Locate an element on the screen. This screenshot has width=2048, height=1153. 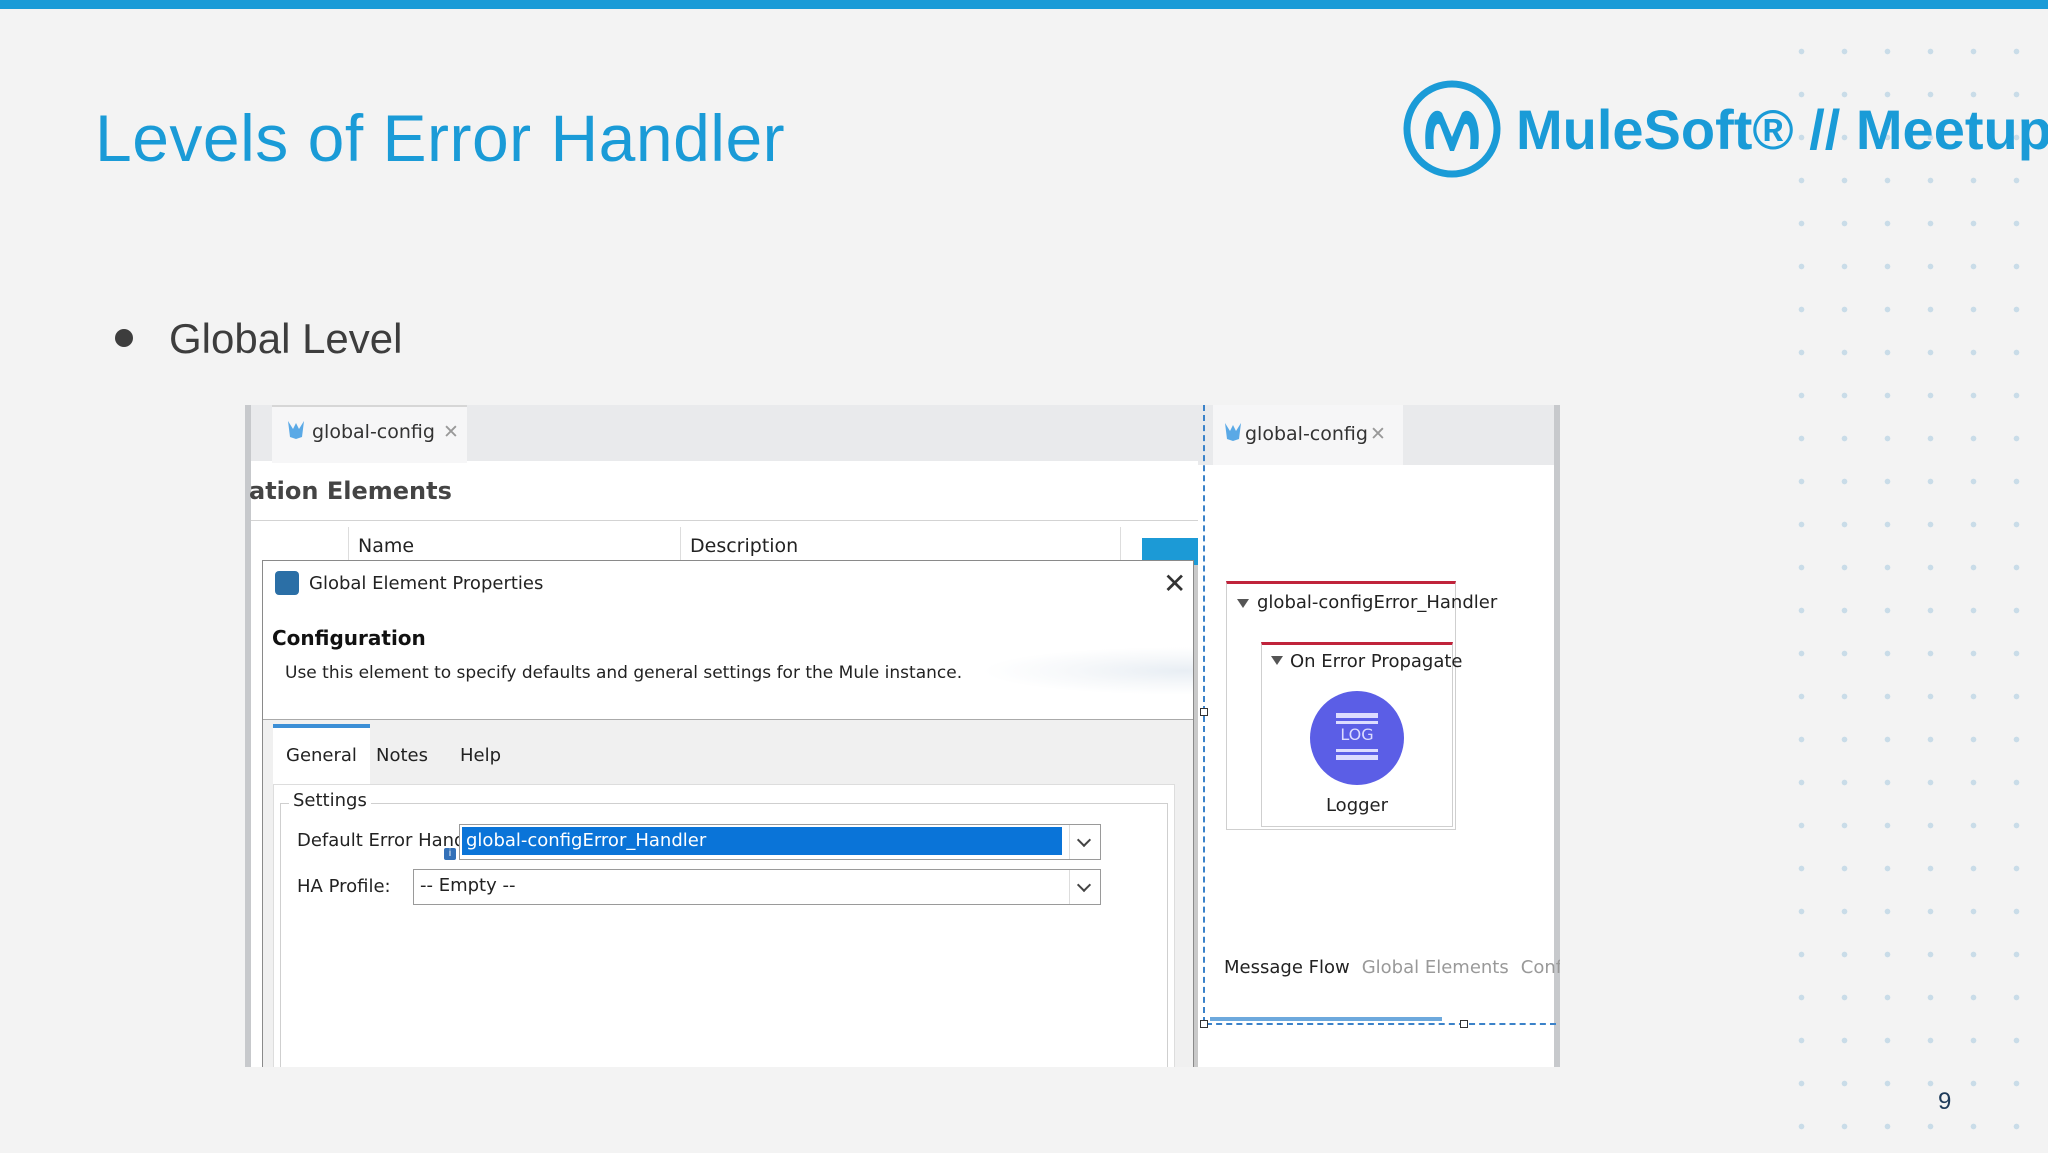
info-icon: i is located at coordinates (450, 854).